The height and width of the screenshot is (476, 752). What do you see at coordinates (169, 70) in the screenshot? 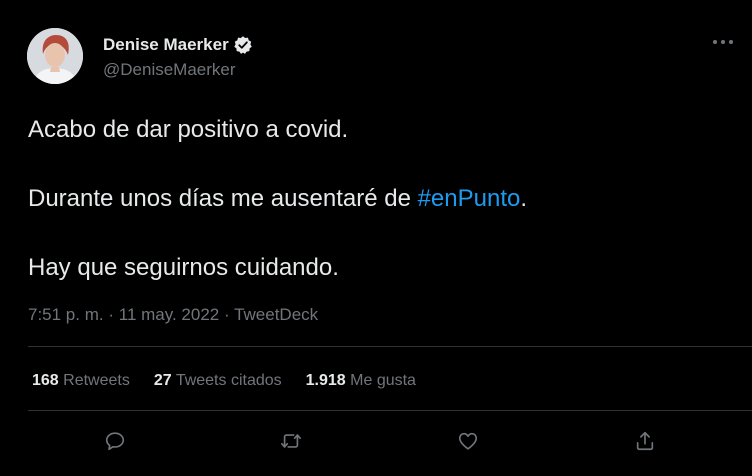
I see `author-handle: @DeniseMaerker` at bounding box center [169, 70].